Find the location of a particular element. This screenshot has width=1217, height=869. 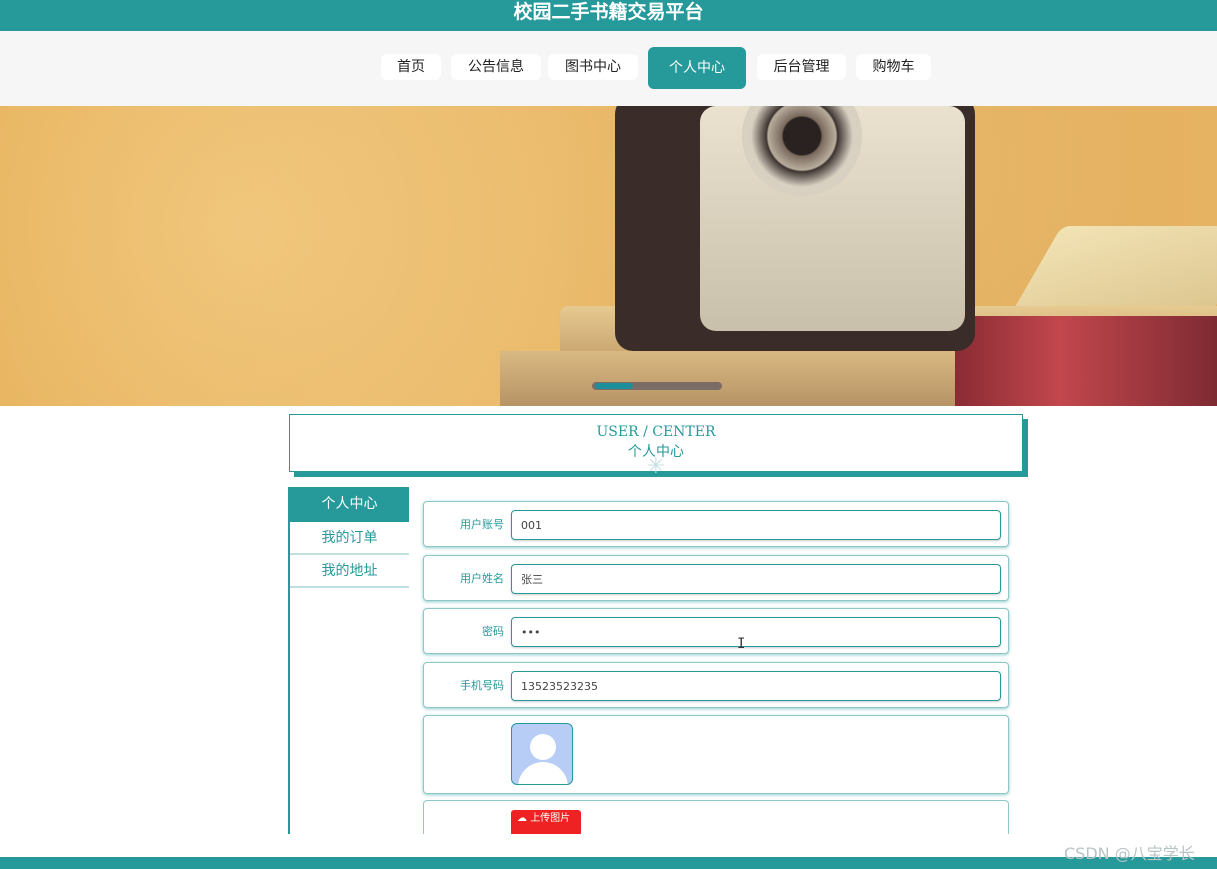

nav-item-notices: 公告信息 is located at coordinates (496, 67).